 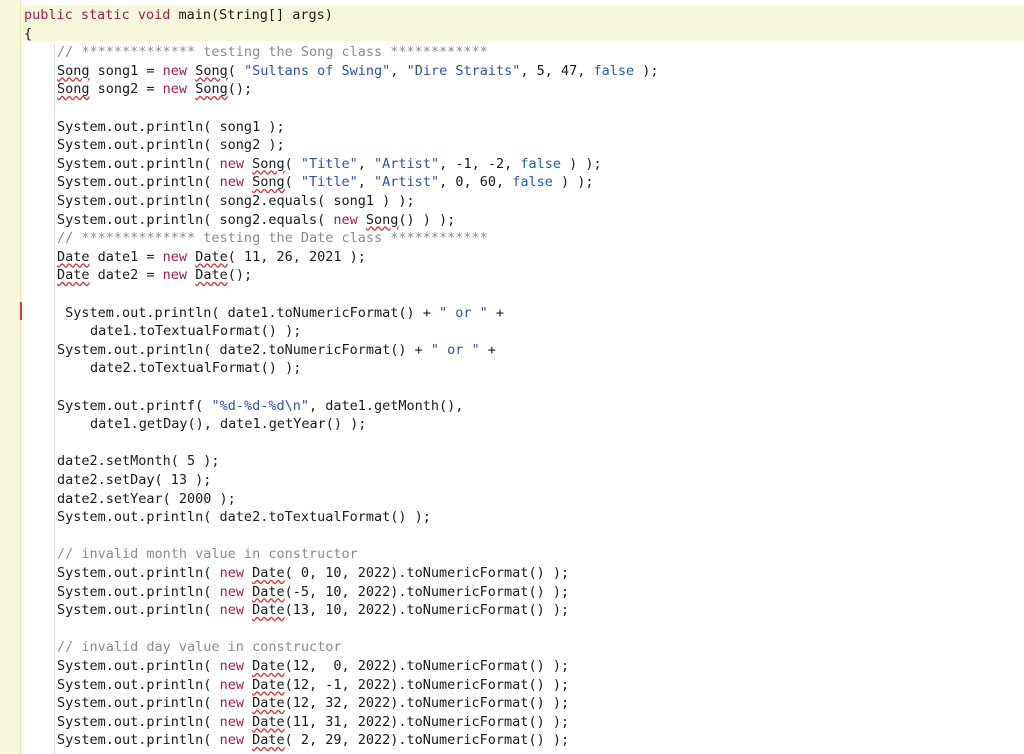 I want to click on code-token: song1 =, so click(x=126, y=70).